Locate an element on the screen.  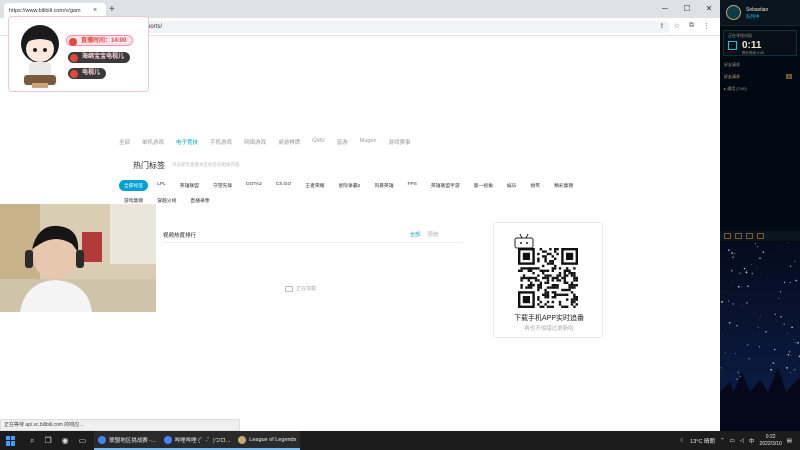
queue-icon is located at coordinates (732, 45).